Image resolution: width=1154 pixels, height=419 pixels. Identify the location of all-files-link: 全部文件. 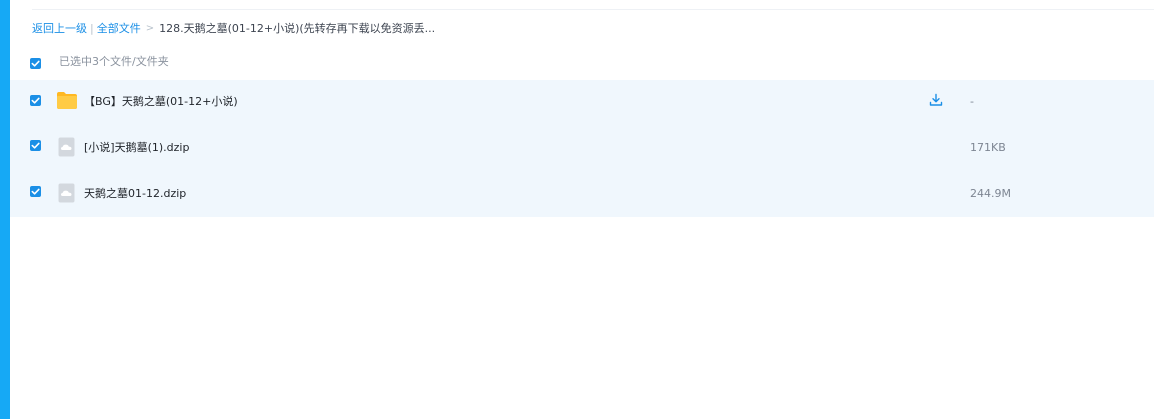
(119, 29).